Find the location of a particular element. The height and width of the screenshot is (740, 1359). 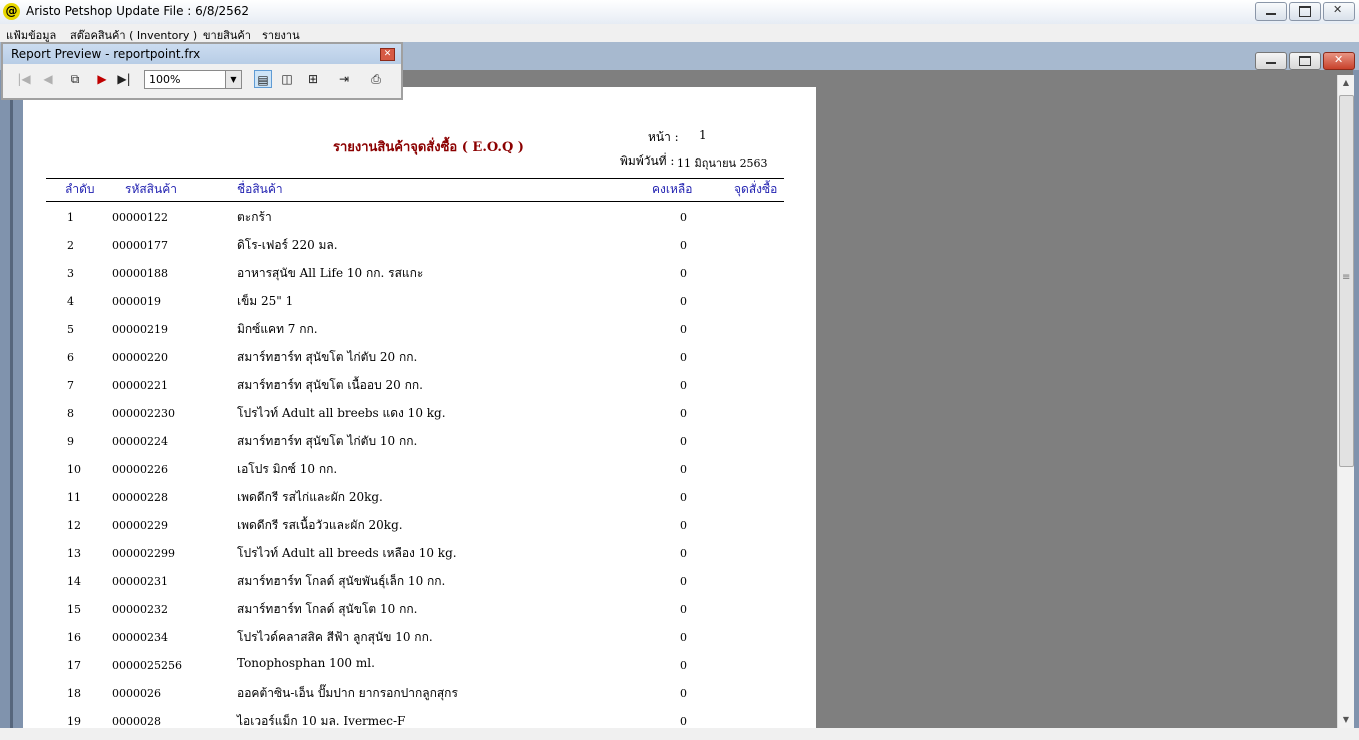

product-code: 000002230 is located at coordinates (143, 413).